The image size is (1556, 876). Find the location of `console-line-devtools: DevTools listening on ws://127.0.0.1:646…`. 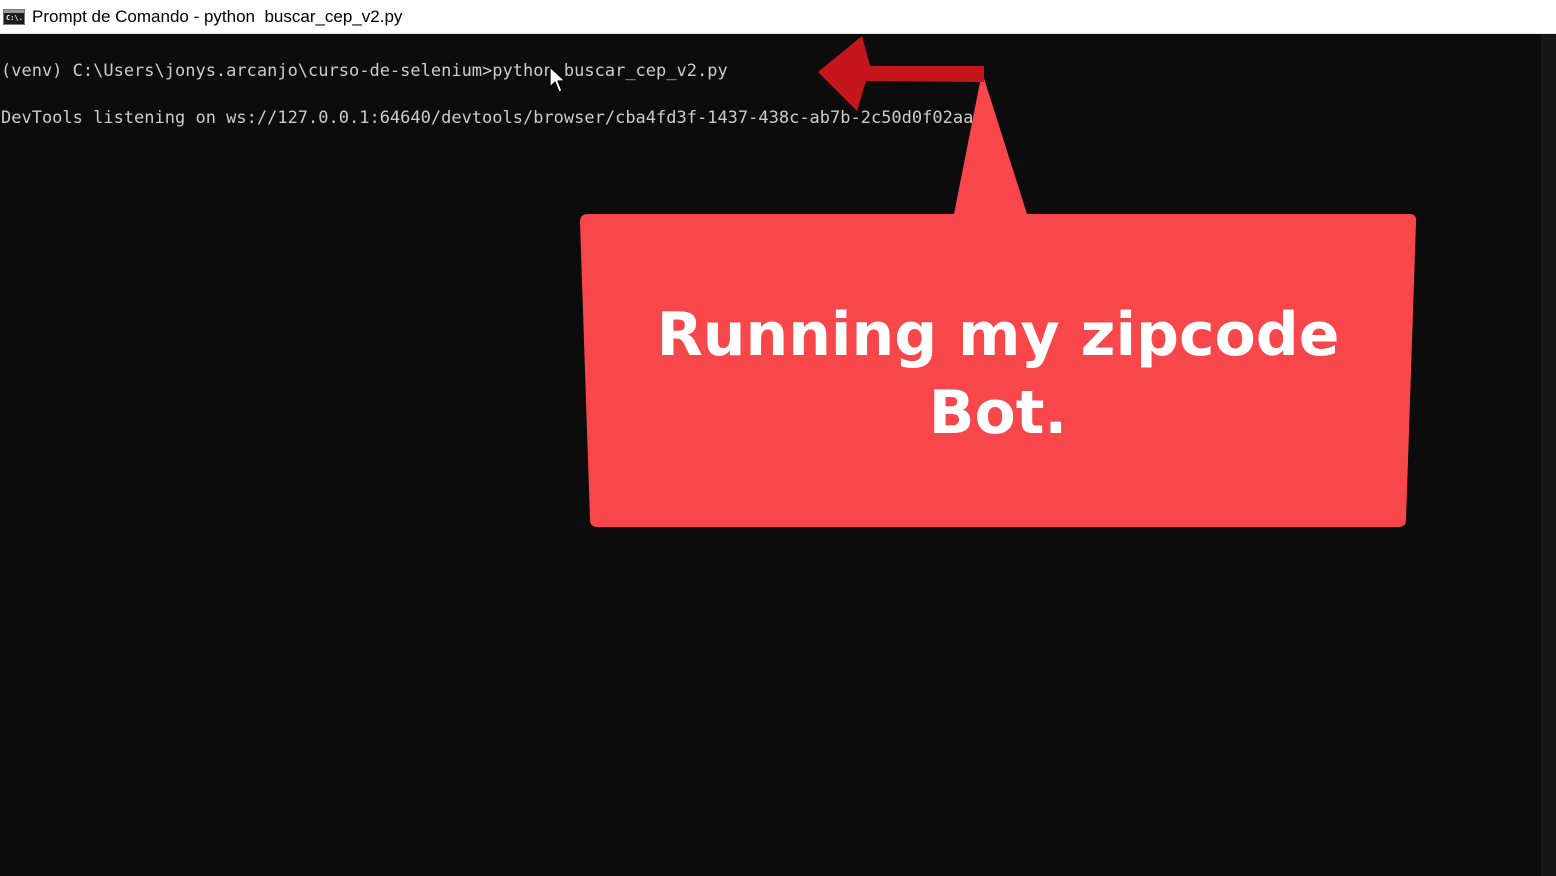

console-line-devtools: DevTools listening on ws://127.0.0.1:646… is located at coordinates (492, 118).